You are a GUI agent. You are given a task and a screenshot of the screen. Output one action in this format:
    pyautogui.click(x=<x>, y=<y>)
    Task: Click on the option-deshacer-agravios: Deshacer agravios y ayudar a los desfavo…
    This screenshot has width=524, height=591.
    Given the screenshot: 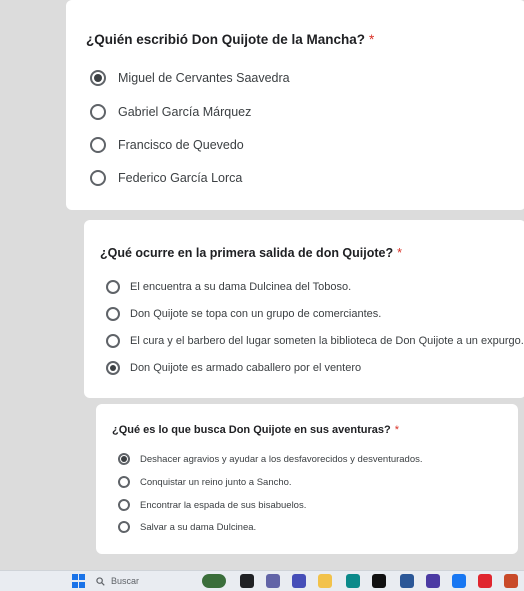 What is the action you would take?
    pyautogui.click(x=270, y=459)
    